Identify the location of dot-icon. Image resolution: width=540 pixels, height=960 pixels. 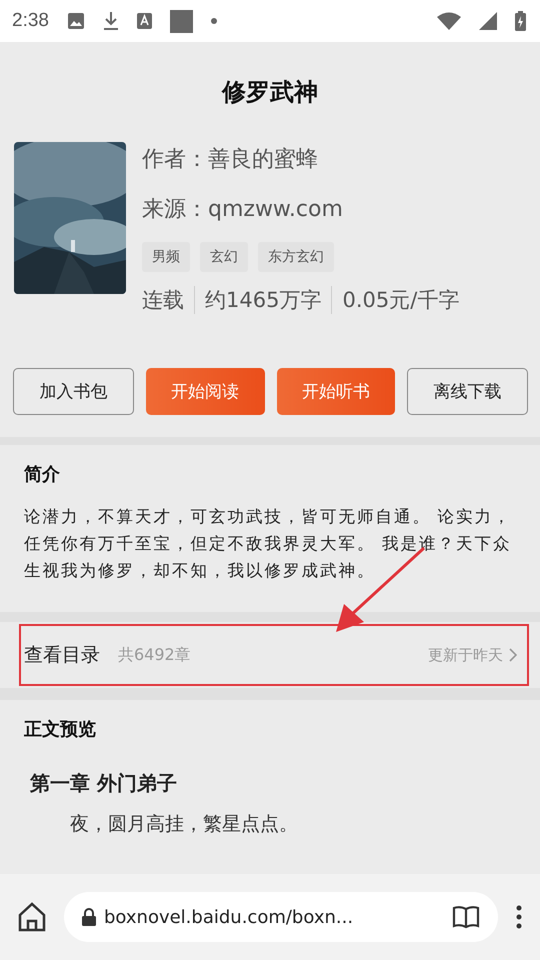
(213, 21).